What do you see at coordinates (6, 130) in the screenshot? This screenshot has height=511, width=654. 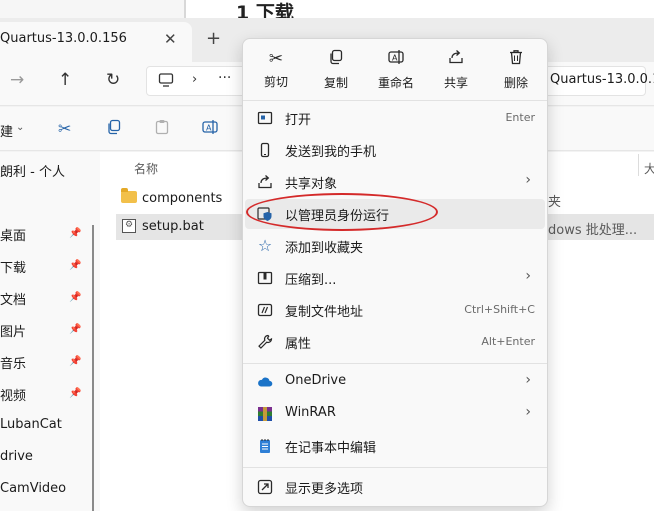 I see `new-button: 建` at bounding box center [6, 130].